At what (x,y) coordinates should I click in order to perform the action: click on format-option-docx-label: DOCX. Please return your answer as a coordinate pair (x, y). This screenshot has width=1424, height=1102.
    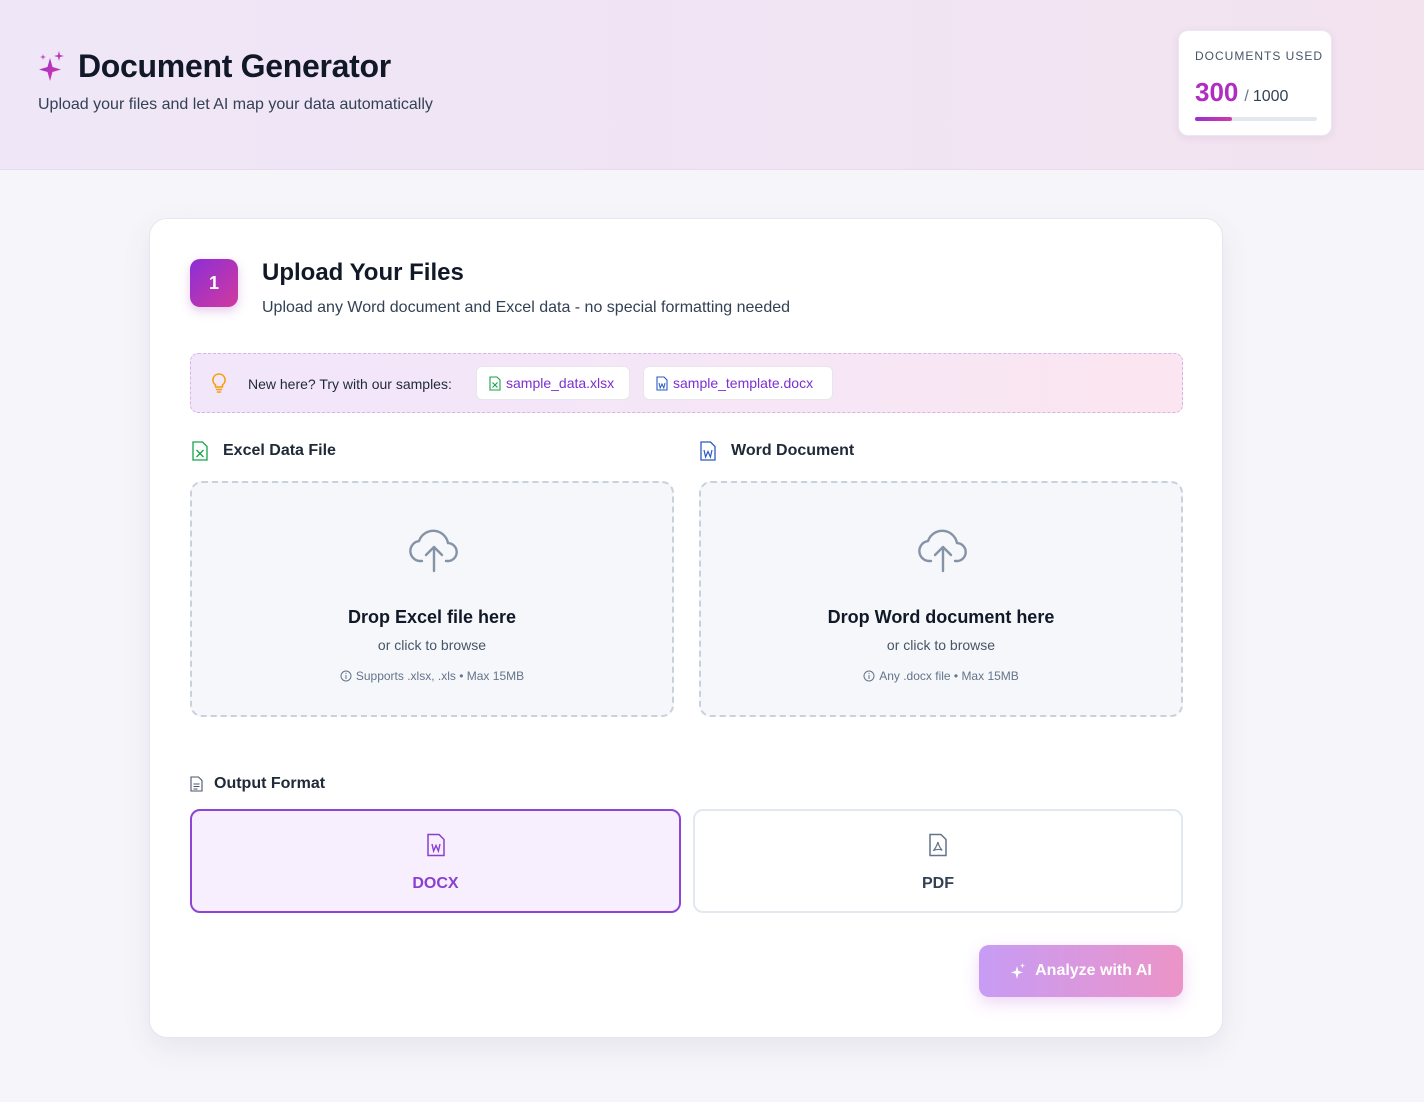
    Looking at the image, I should click on (435, 883).